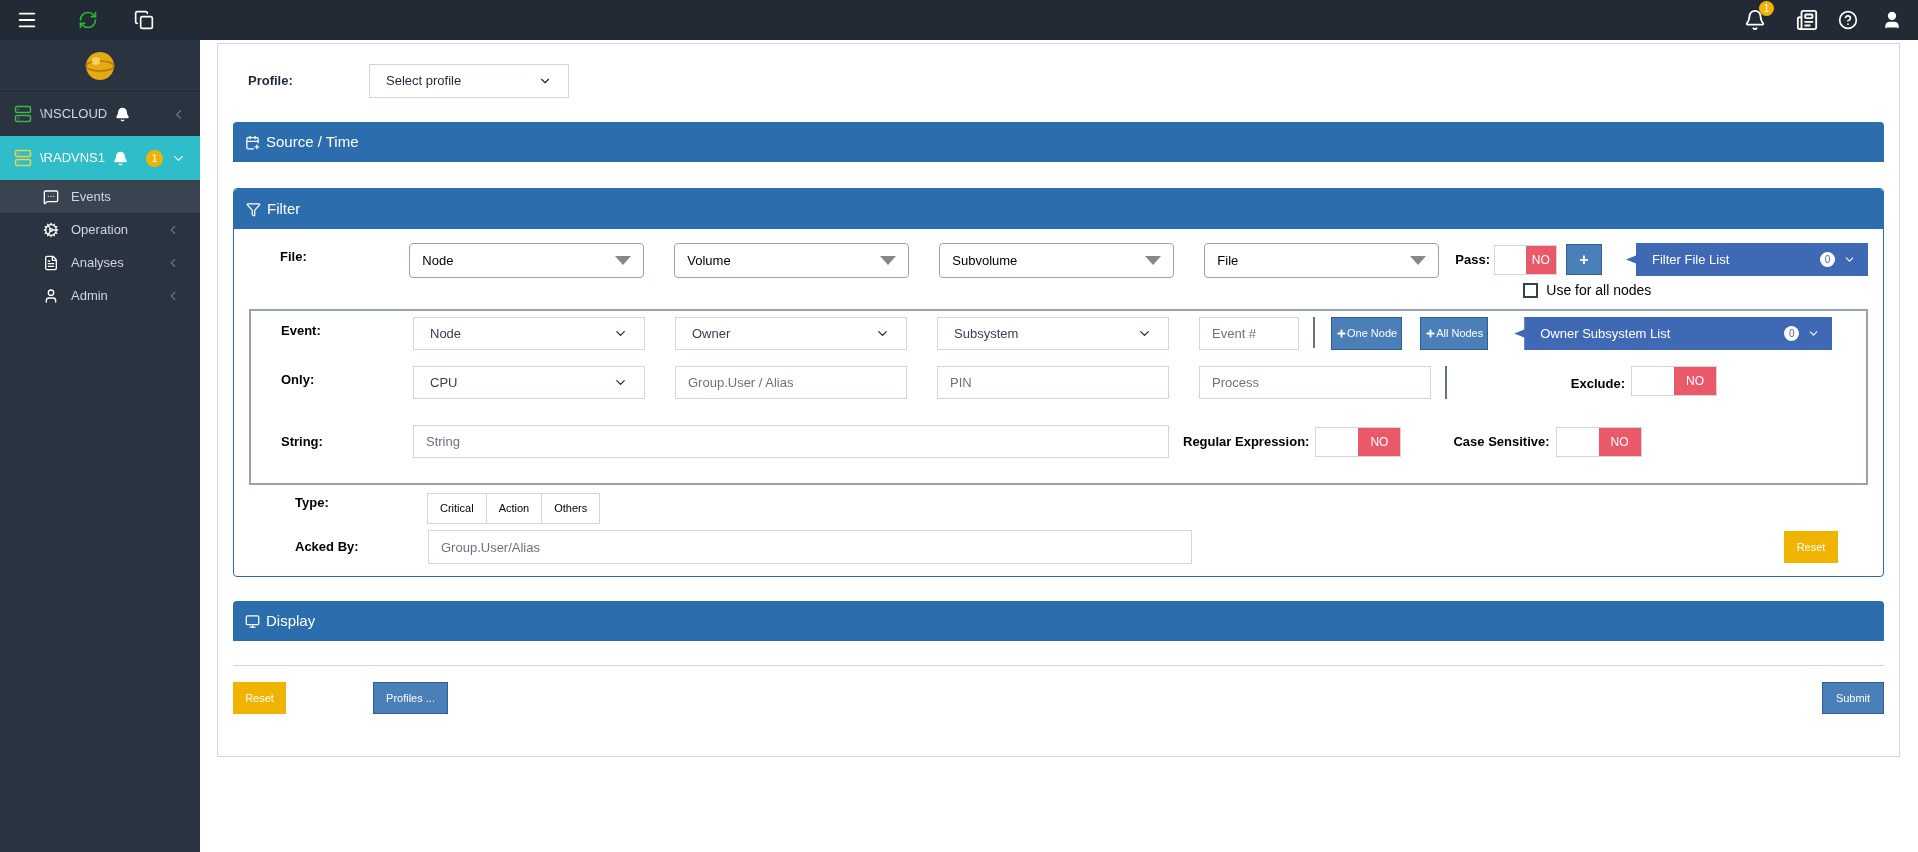  Describe the element at coordinates (1807, 20) in the screenshot. I see `newspaper-icon` at that location.